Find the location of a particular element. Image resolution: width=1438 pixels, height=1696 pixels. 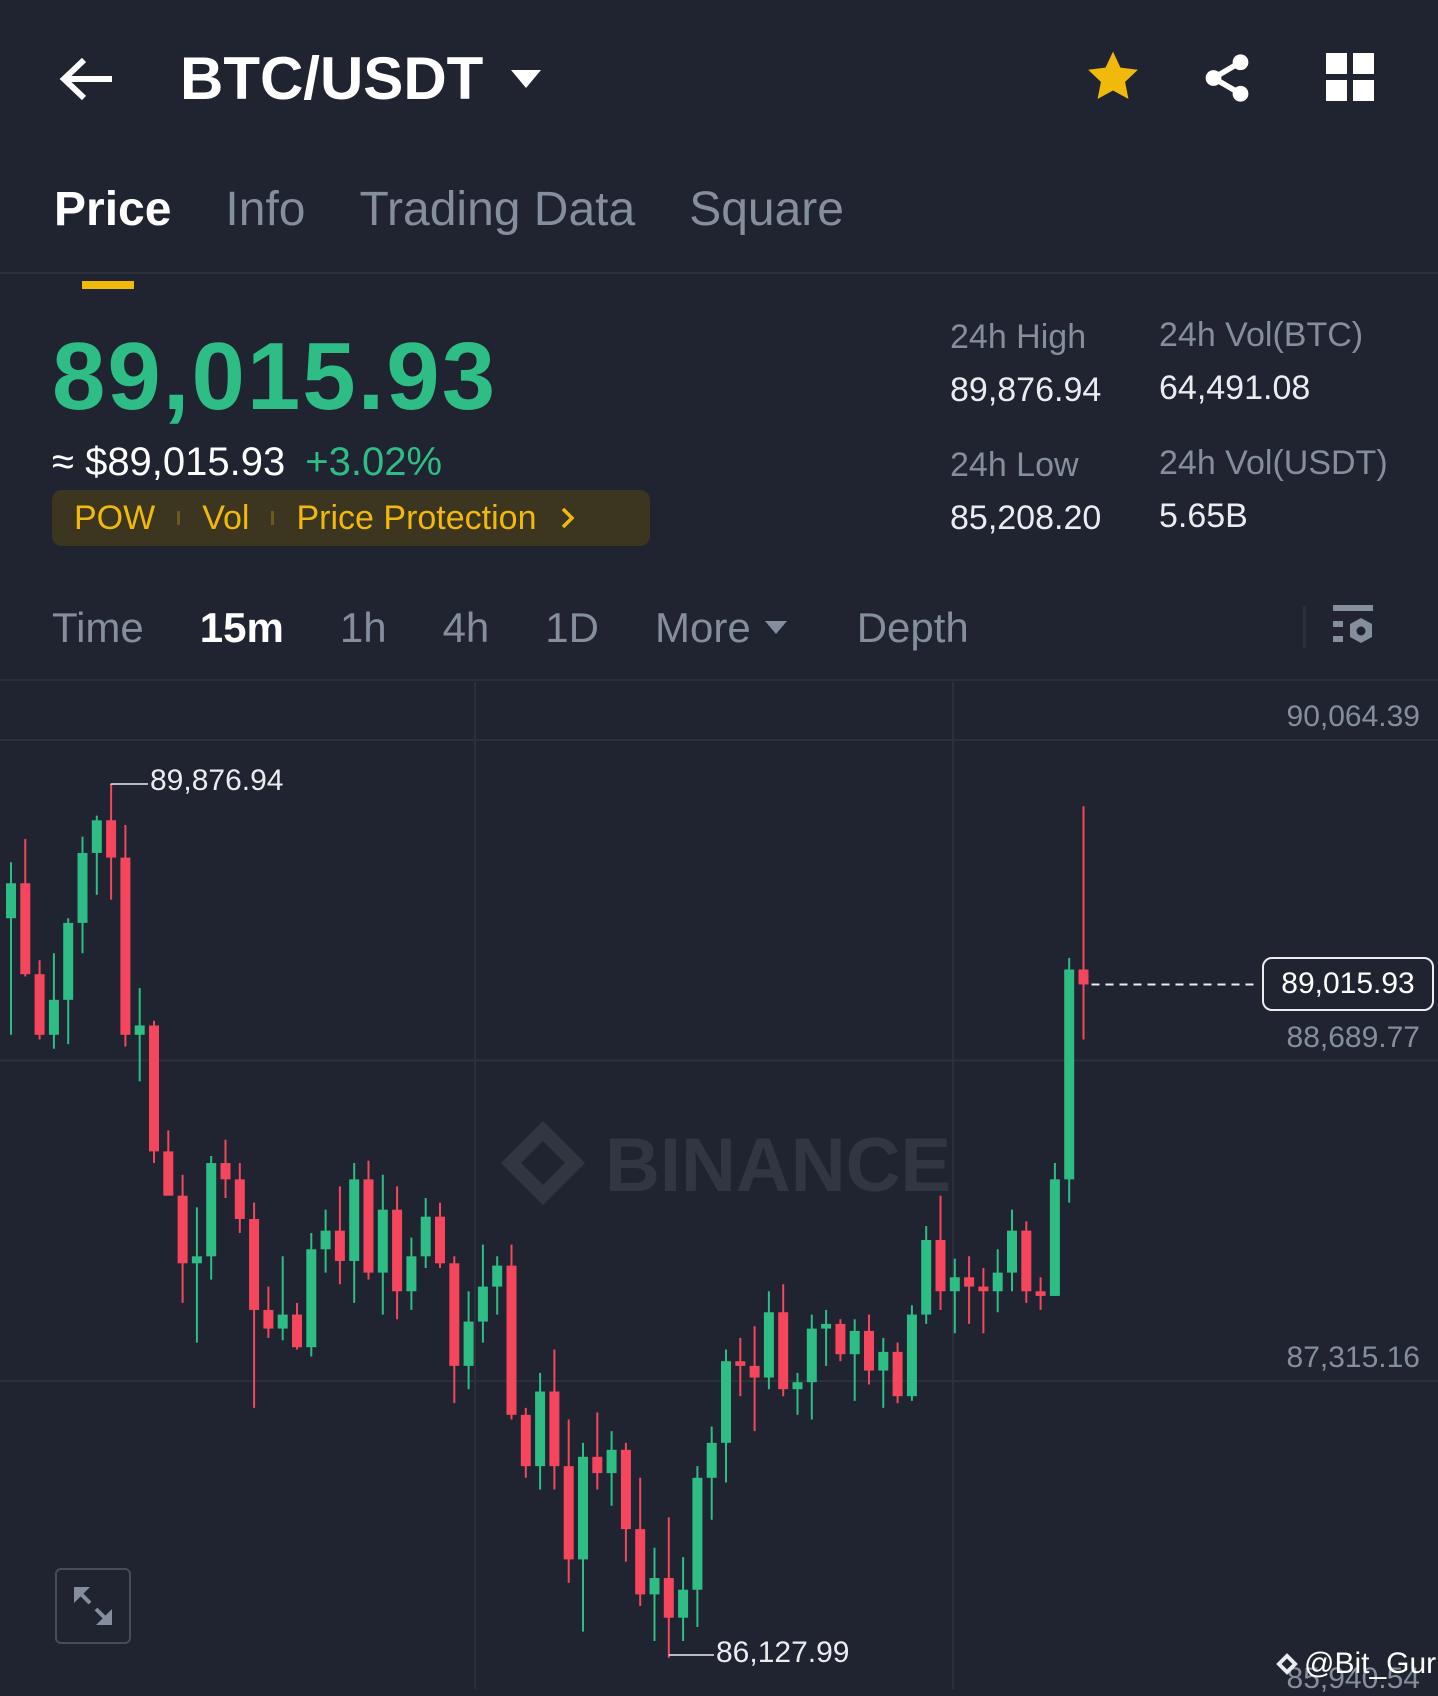

expand-icon is located at coordinates (93, 1606).